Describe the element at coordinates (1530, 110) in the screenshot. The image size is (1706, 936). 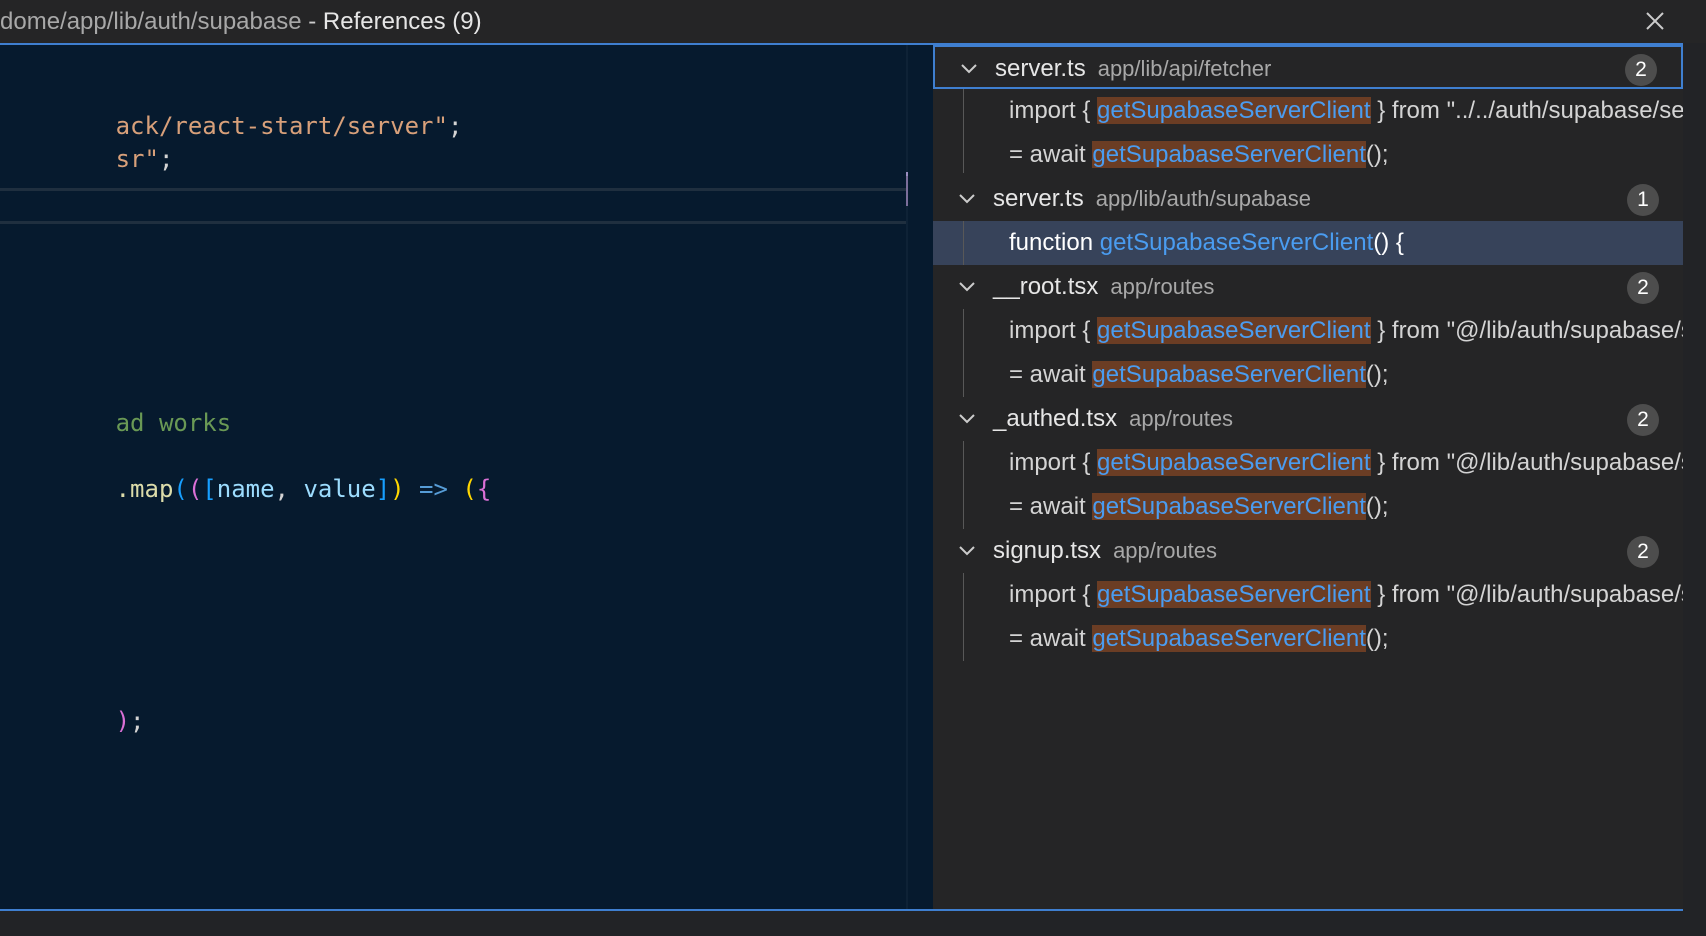
I see `match-suffix: } from "../../auth/supabase/server";` at that location.